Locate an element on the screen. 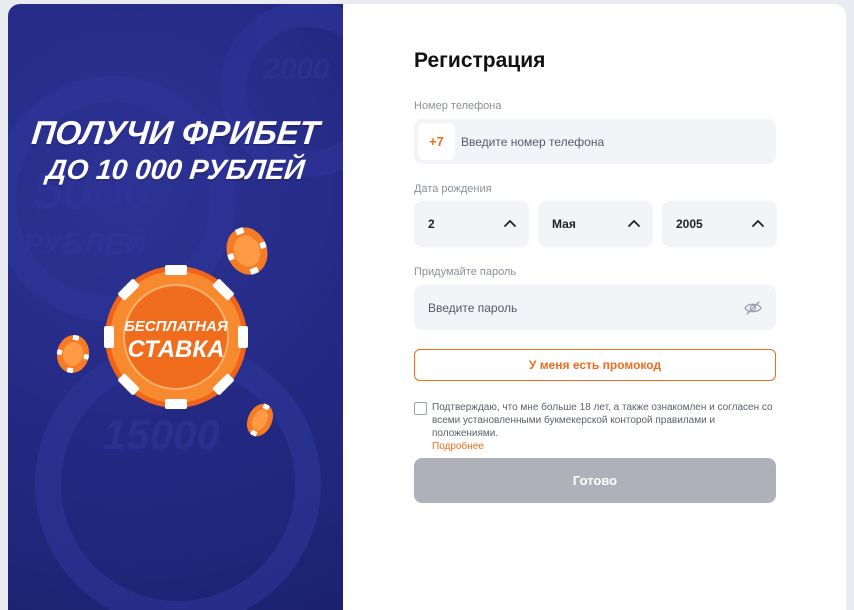 The height and width of the screenshot is (610, 854). consent-checkbox is located at coordinates (420, 408).